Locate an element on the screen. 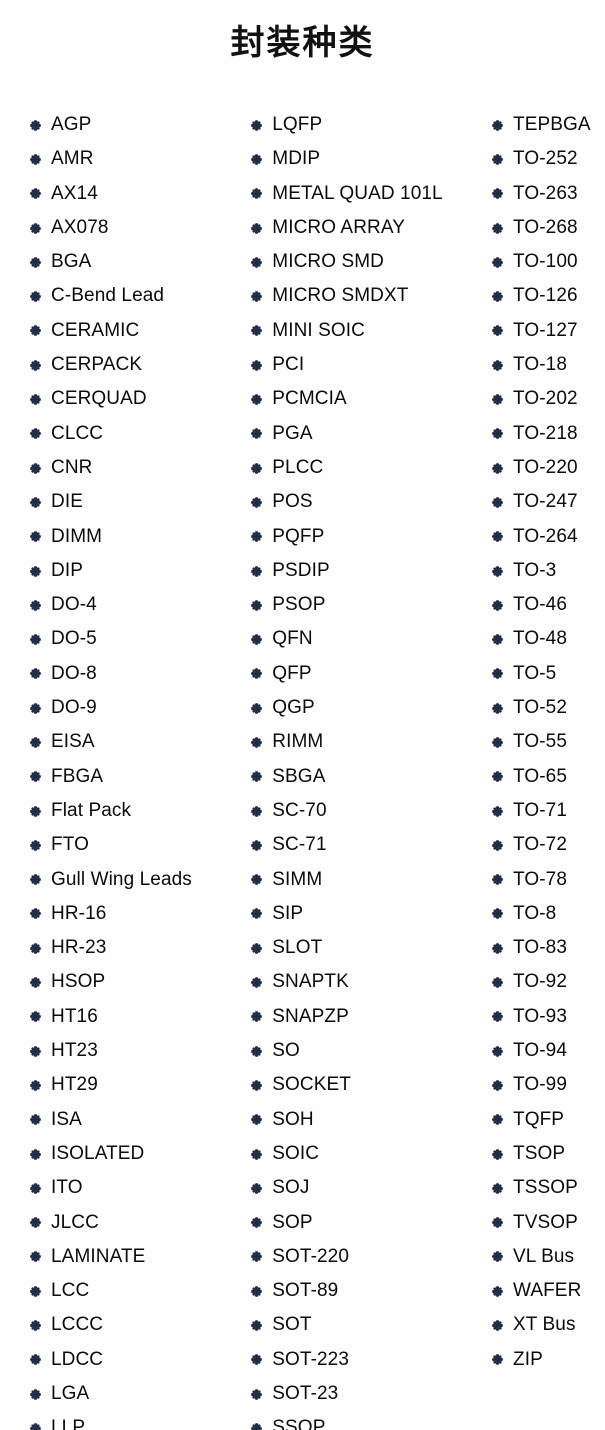  list-item: SOT-23 is located at coordinates (371, 1394).